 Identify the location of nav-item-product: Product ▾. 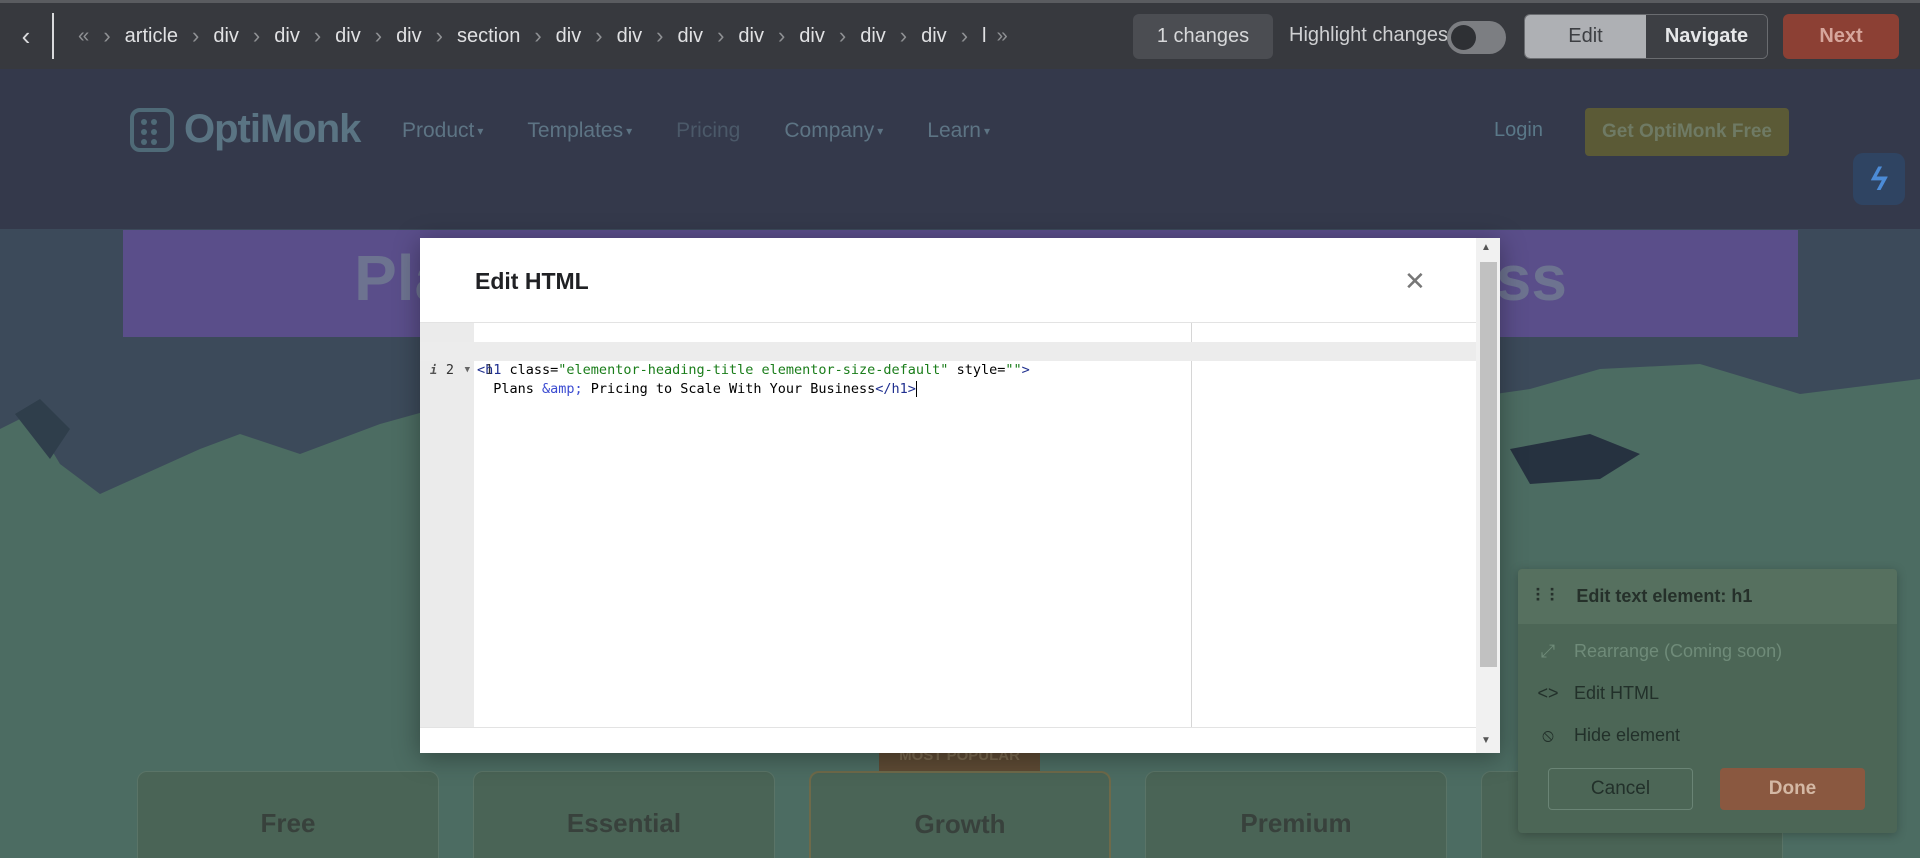
(442, 131).